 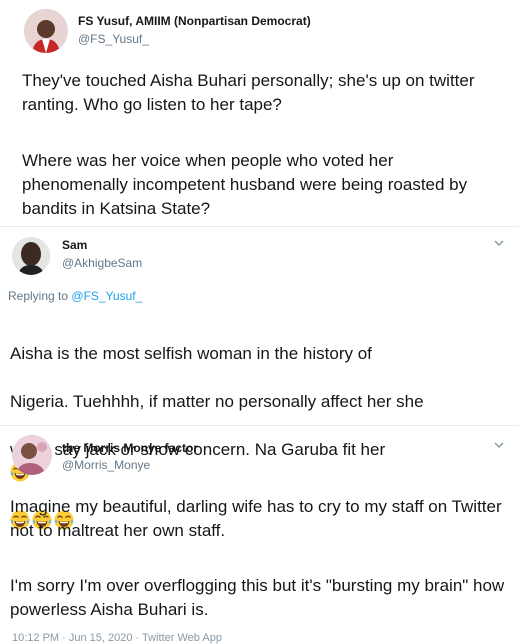 I want to click on author-handle: @FS_Yusuf_, so click(x=113, y=39).